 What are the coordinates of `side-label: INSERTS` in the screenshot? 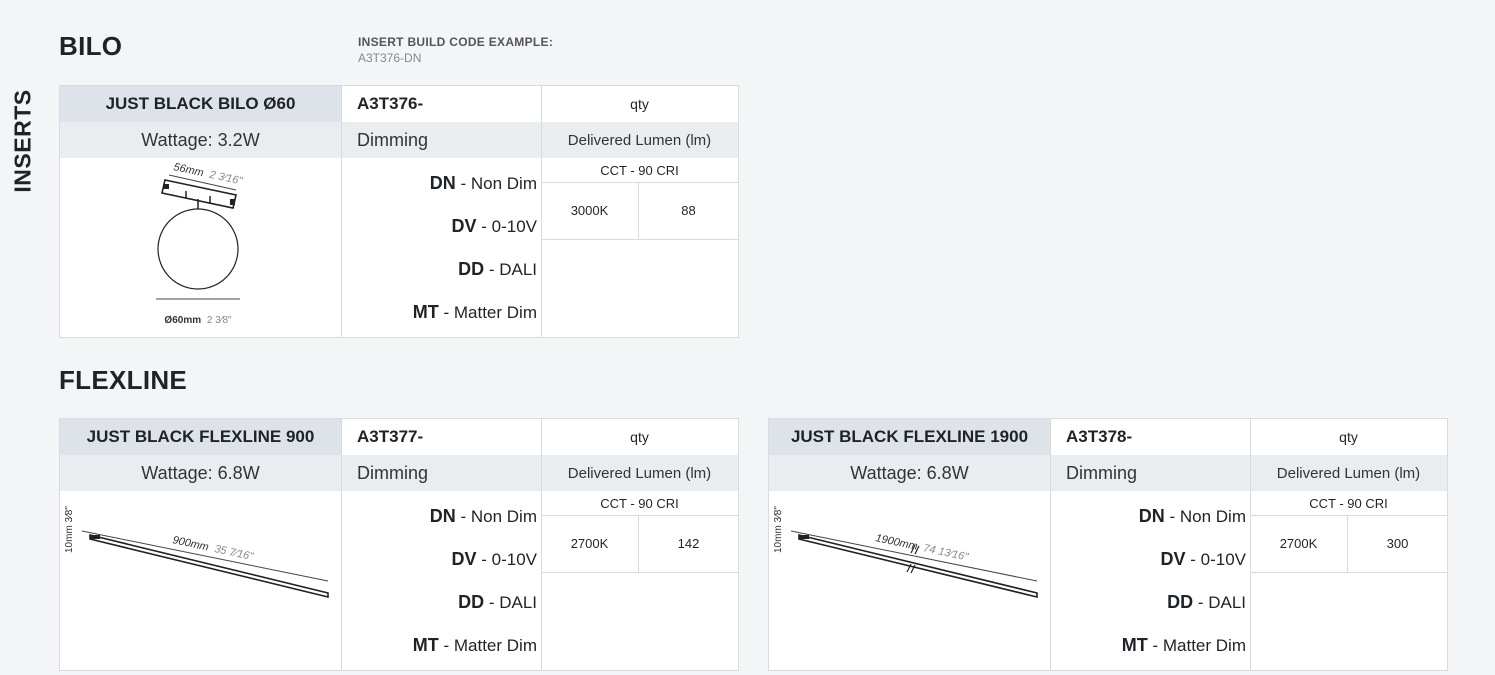 It's located at (23, 141).